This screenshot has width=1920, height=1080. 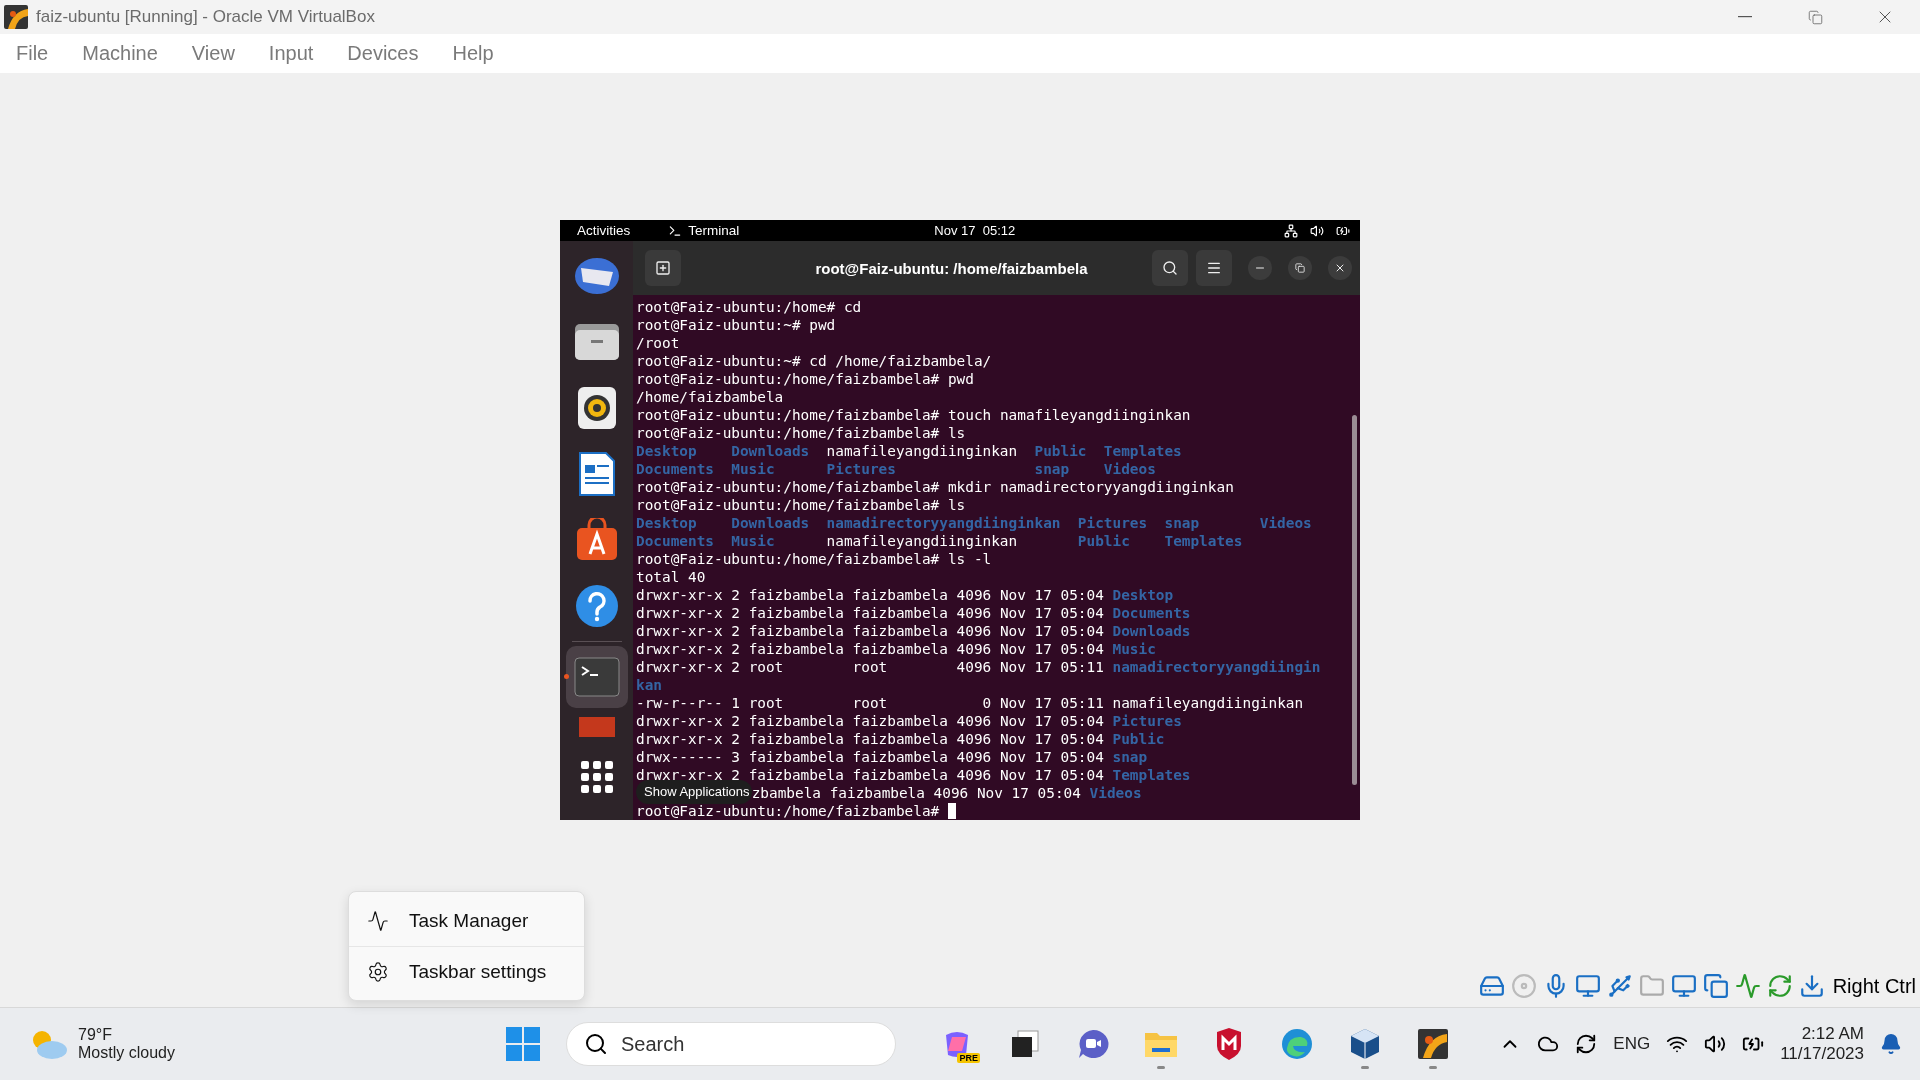 I want to click on speaker-app-icon, so click(x=596, y=408).